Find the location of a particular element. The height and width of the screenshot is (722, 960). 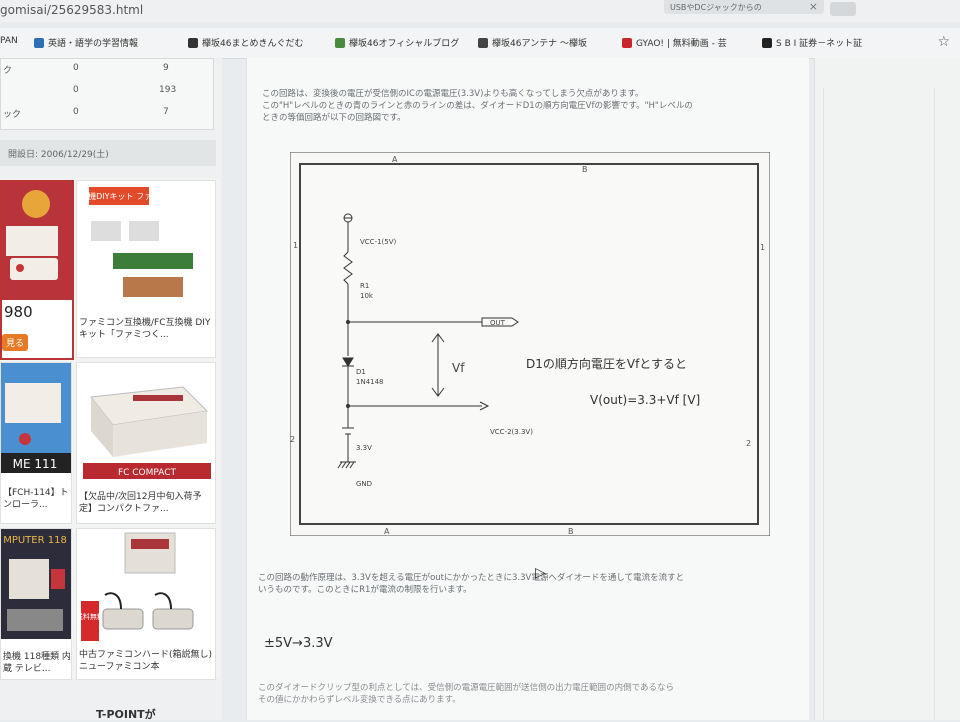

bookmark-label: S B I 証券－ネット証 is located at coordinates (819, 44).